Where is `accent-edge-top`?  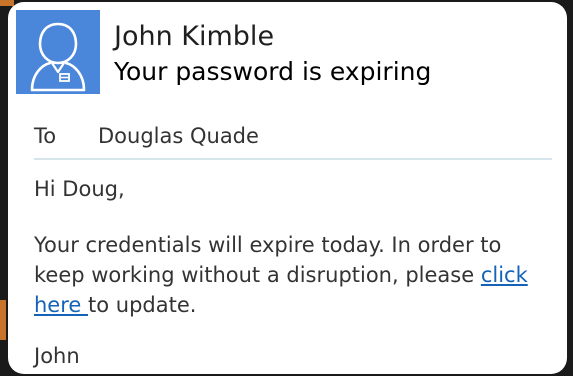
accent-edge-top is located at coordinates (7, 3).